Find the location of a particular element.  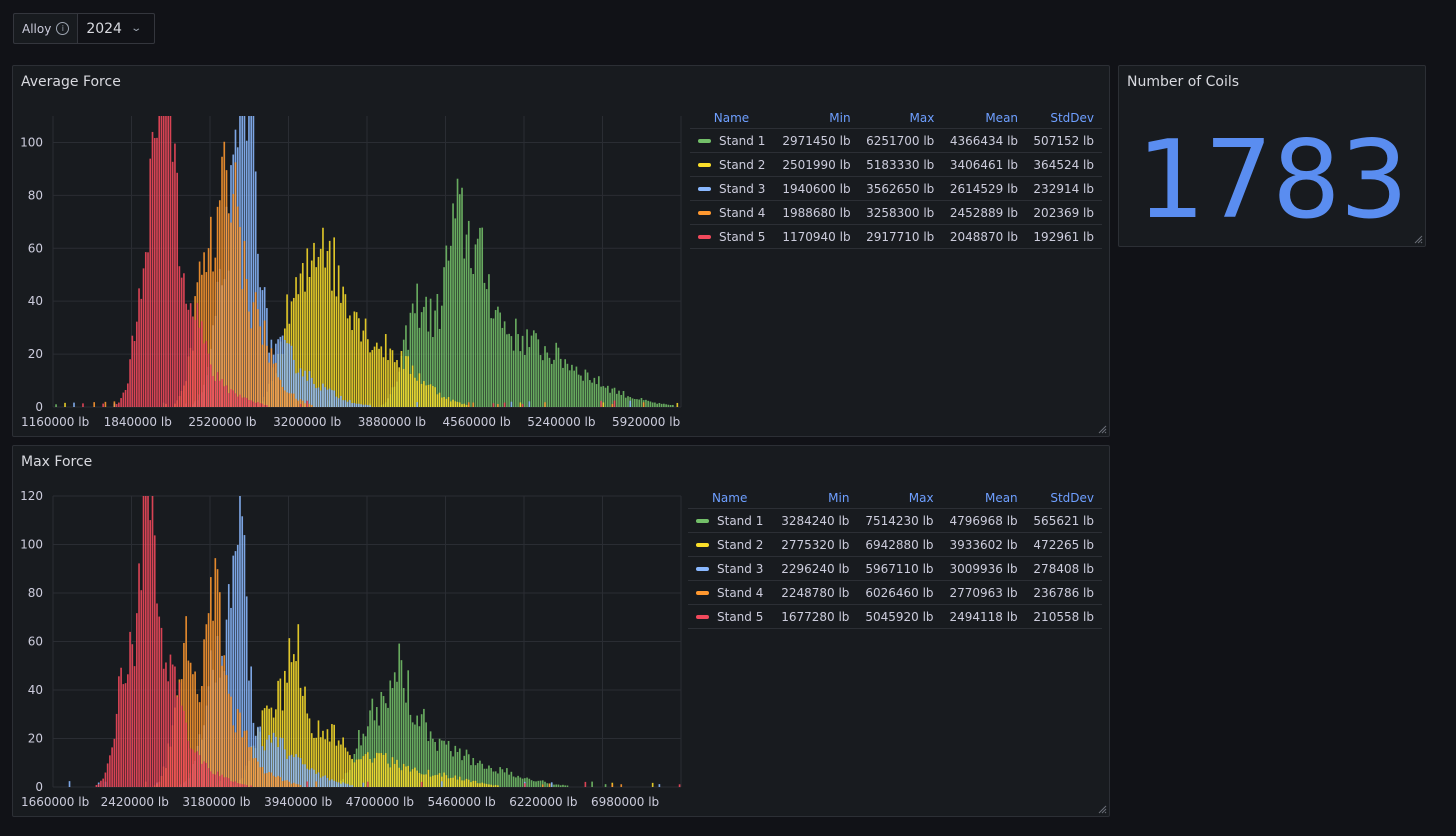

legend-max-value: 6251700 lb is located at coordinates (900, 140).